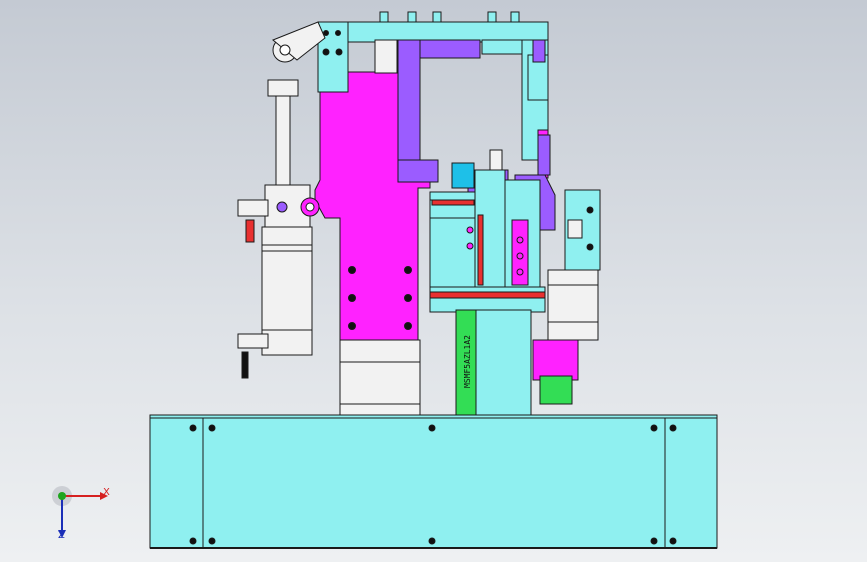 The width and height of the screenshot is (867, 562). I want to click on y-axis-icon, so click(62, 496).